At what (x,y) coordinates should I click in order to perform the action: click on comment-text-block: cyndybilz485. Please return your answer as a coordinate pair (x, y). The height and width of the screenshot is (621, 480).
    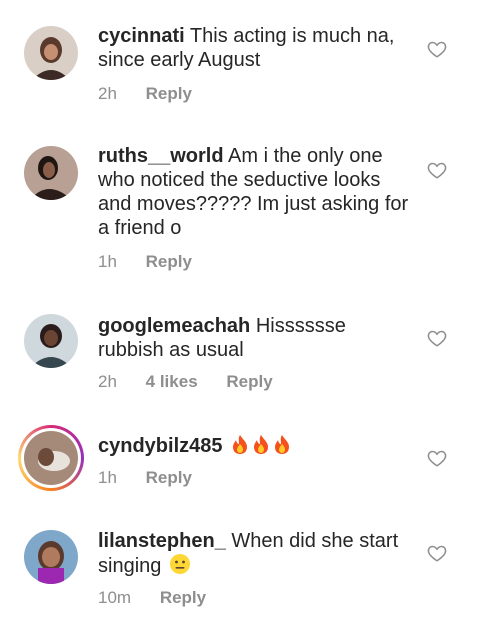
    Looking at the image, I should click on (257, 447).